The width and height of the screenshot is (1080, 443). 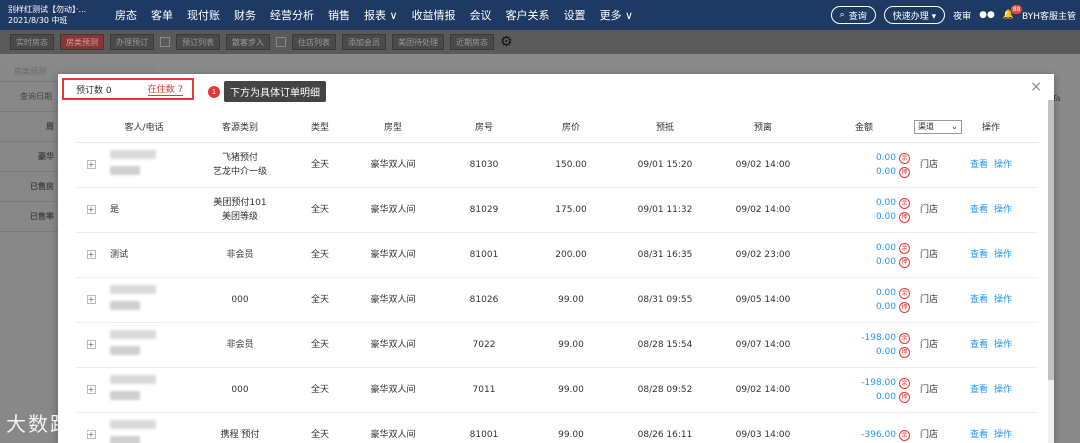 What do you see at coordinates (665, 165) in the screenshot?
I see `arrive-time: 09/01 15:20` at bounding box center [665, 165].